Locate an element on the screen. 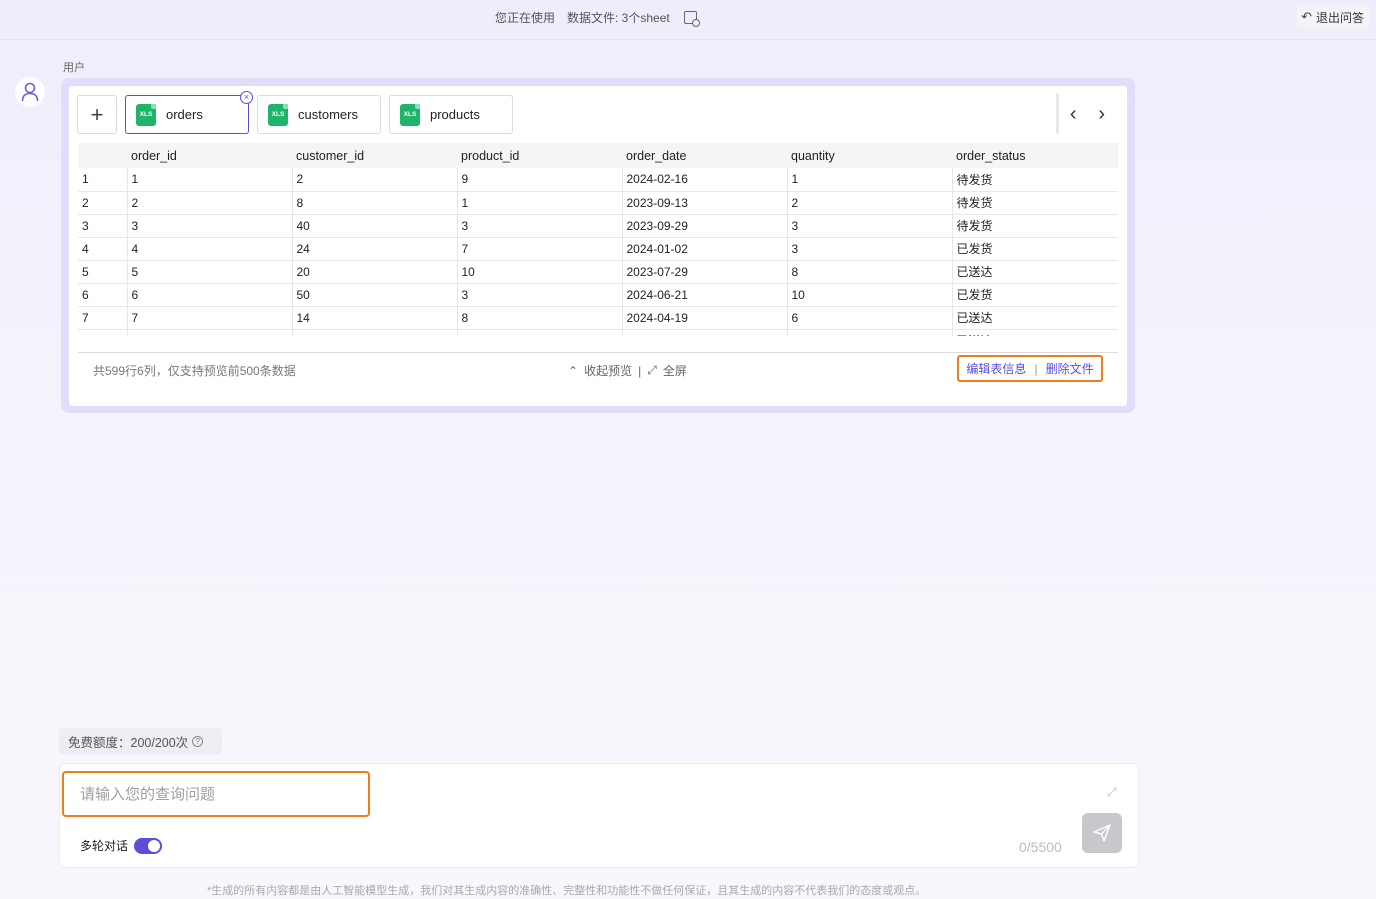  user-avatar is located at coordinates (30, 92).